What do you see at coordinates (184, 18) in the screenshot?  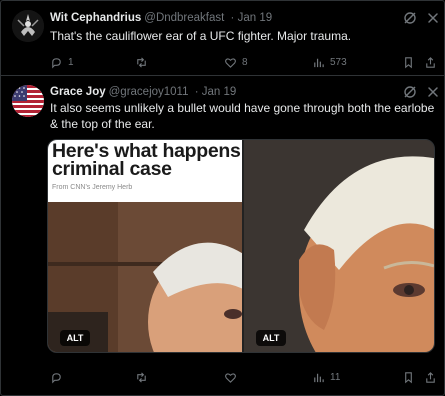 I see `author-handle: @Dndbreakfast` at bounding box center [184, 18].